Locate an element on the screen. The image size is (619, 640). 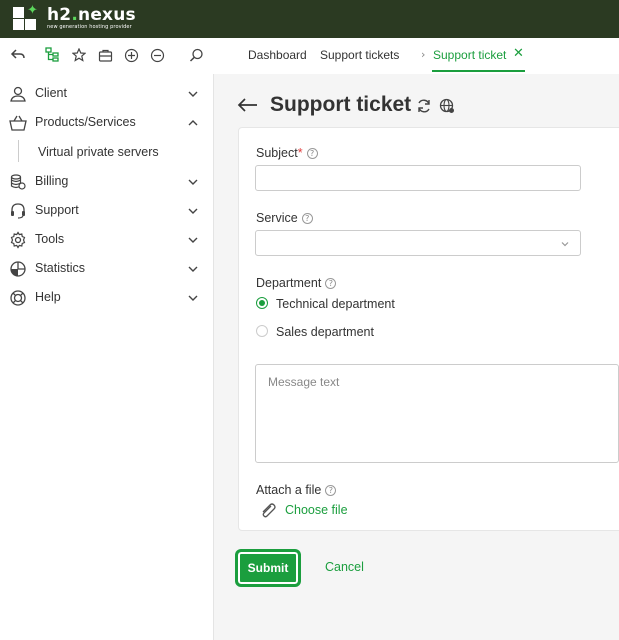
sitemap-icon is located at coordinates (52, 55).